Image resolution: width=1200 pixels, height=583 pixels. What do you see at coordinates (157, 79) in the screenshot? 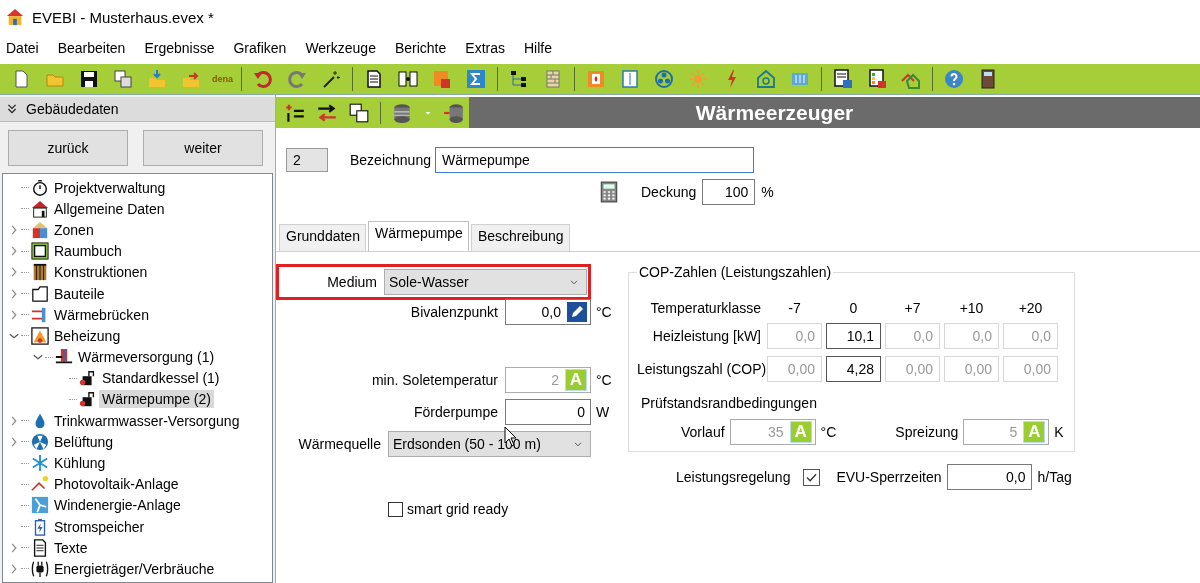
I see `folder-import-icon` at bounding box center [157, 79].